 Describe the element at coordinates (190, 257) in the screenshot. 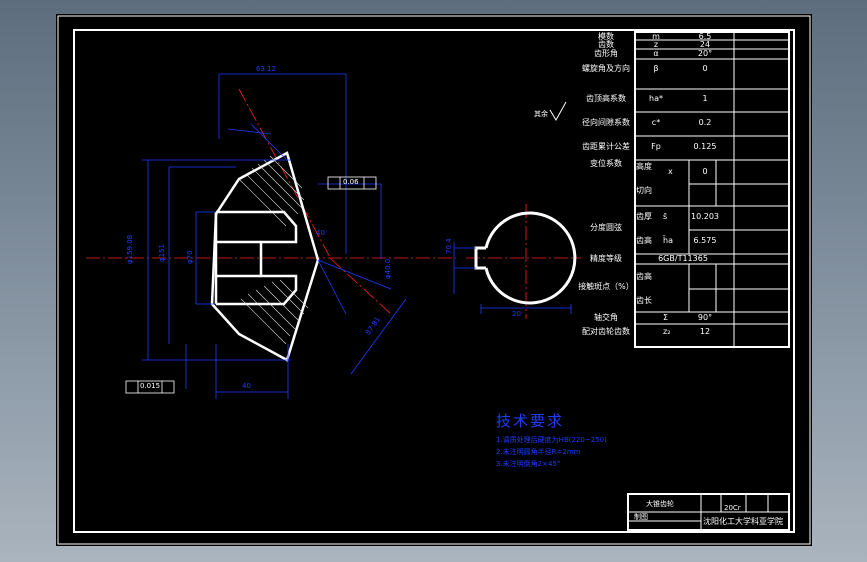

I see `dim-left-bore: φ70` at that location.